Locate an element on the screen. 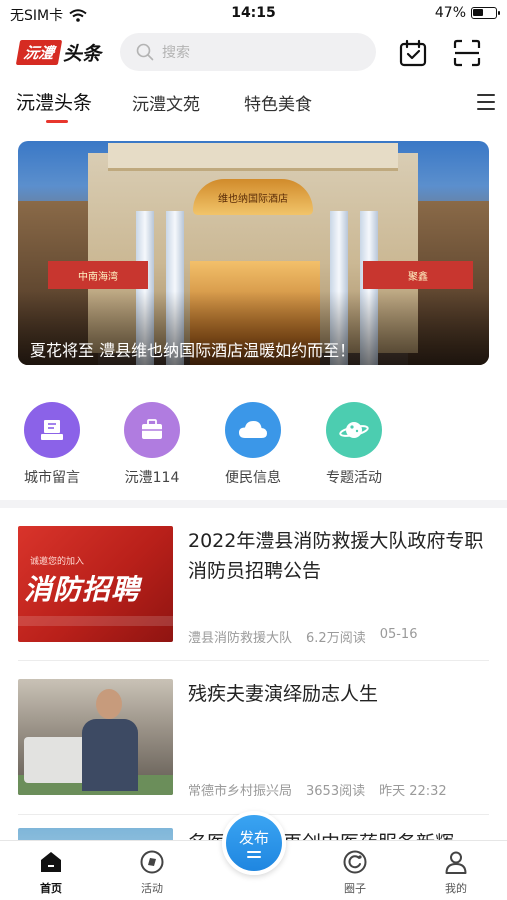 This screenshot has width=507, height=900. news-reads: 3653阅读 is located at coordinates (336, 791).